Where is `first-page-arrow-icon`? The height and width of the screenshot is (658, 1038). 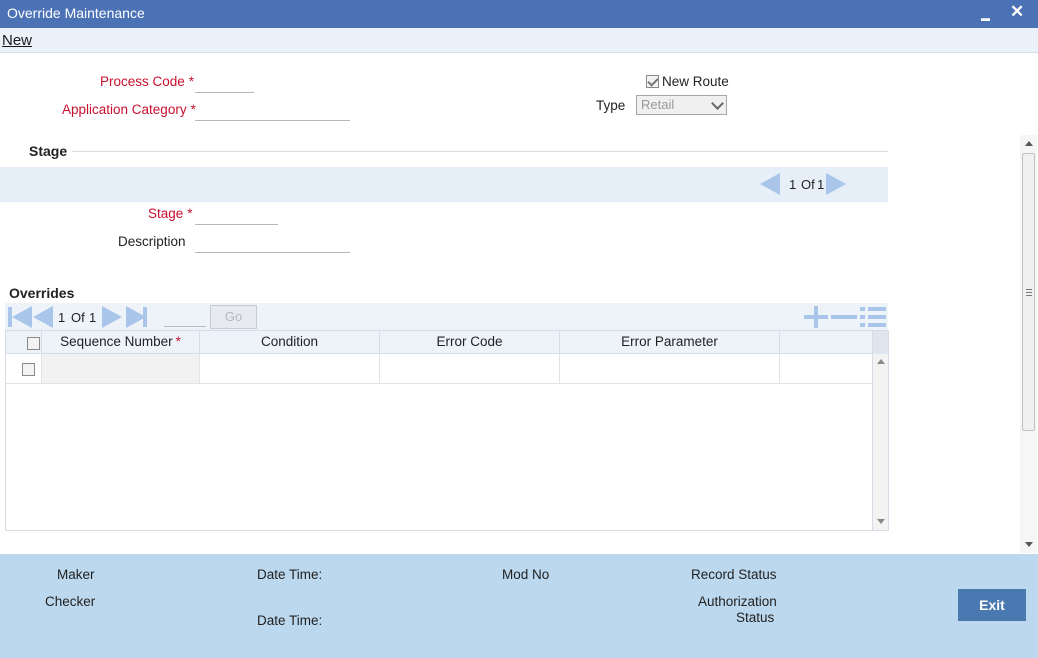
first-page-arrow-icon is located at coordinates (22, 317).